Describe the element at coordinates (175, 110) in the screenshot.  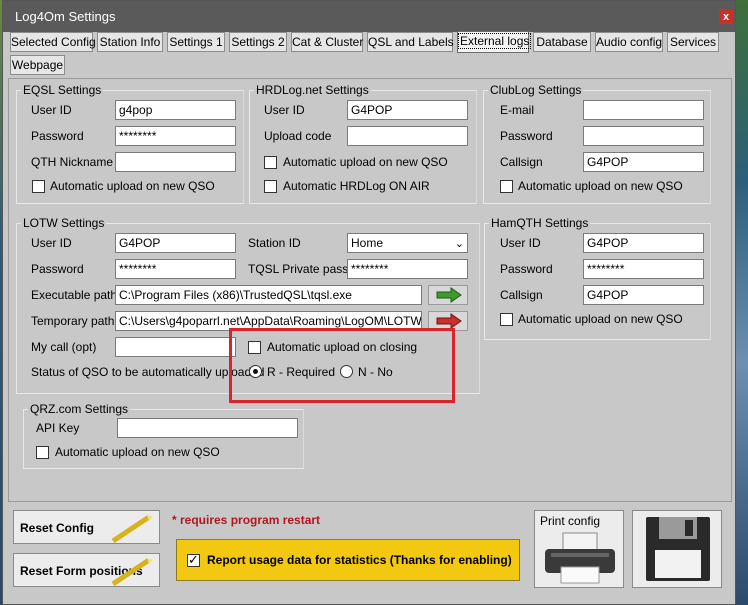
I see `eqsl-user-id-input: g4pop` at that location.